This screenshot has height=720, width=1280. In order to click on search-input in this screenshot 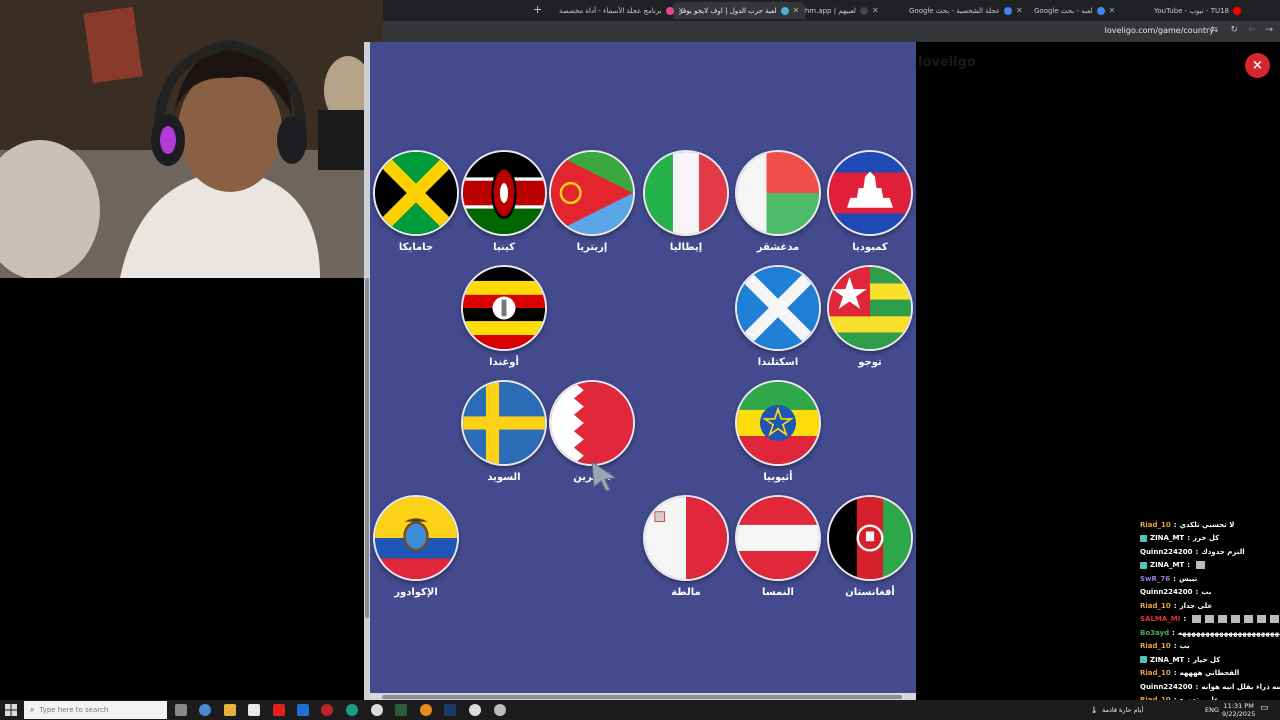, I will do `click(89, 710)`.